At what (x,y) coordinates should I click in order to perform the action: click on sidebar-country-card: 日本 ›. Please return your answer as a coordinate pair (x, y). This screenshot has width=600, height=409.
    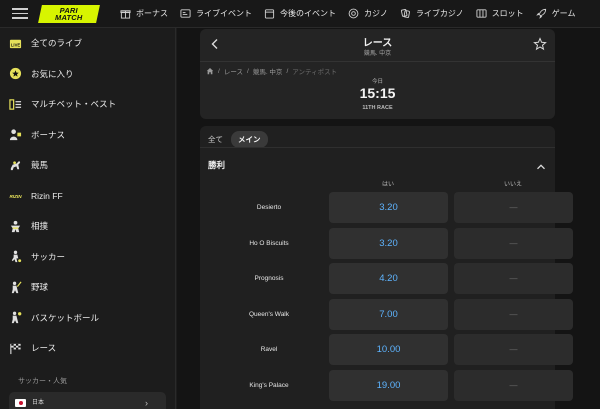
    Looking at the image, I should click on (87, 400).